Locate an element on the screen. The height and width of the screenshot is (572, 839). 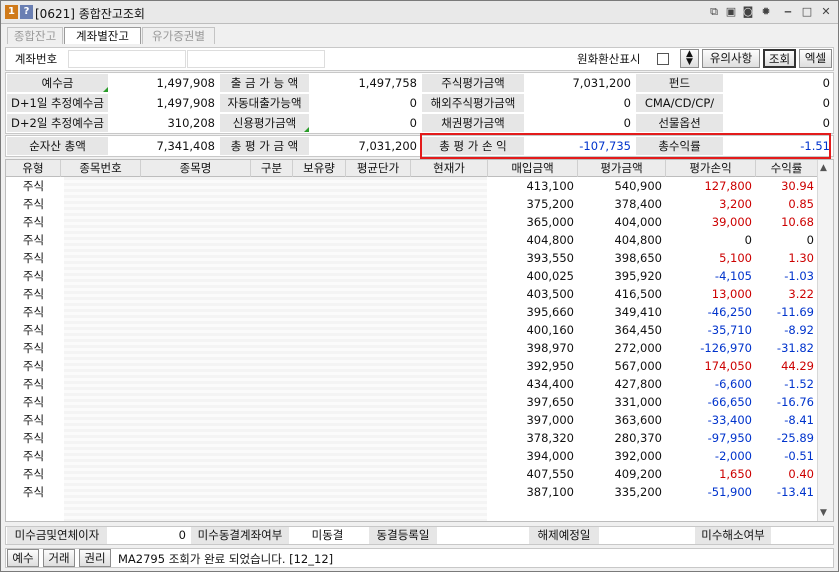
table-row: 주식 434,400 427,800 -6,600 -1.52 is located at coordinates (412, 384).